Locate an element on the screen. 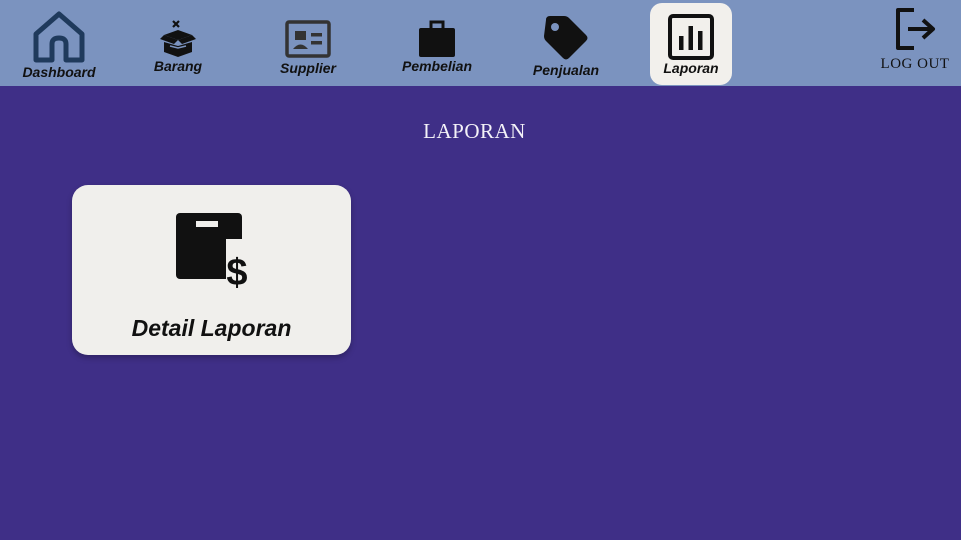 The image size is (961, 540). nav-item-laporan: Laporan is located at coordinates (691, 45).